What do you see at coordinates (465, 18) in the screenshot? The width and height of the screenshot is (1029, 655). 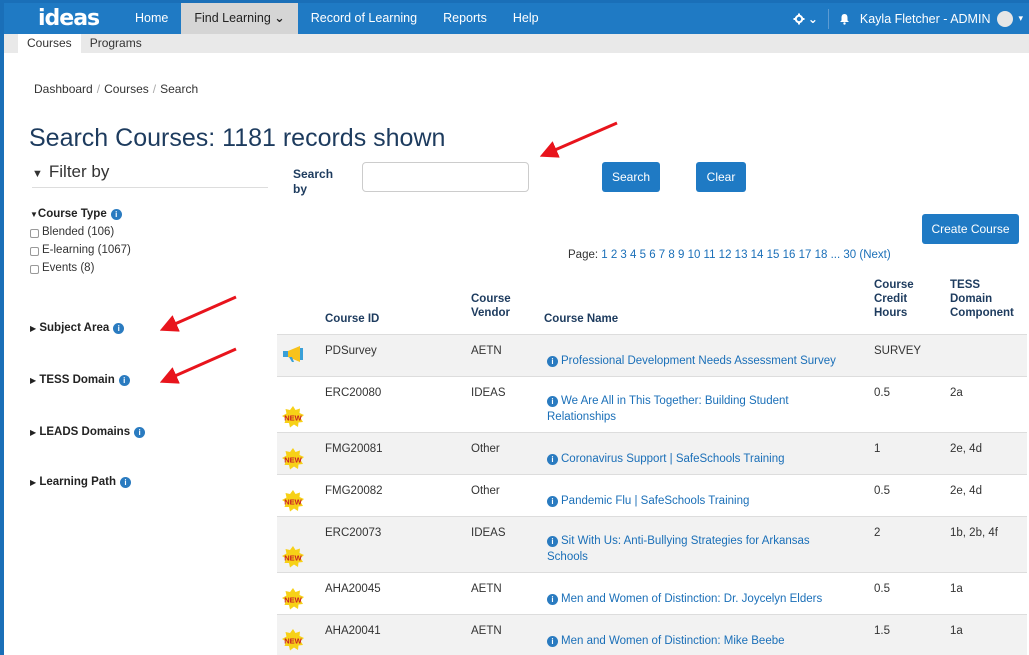 I see `nav-reports: Reports` at bounding box center [465, 18].